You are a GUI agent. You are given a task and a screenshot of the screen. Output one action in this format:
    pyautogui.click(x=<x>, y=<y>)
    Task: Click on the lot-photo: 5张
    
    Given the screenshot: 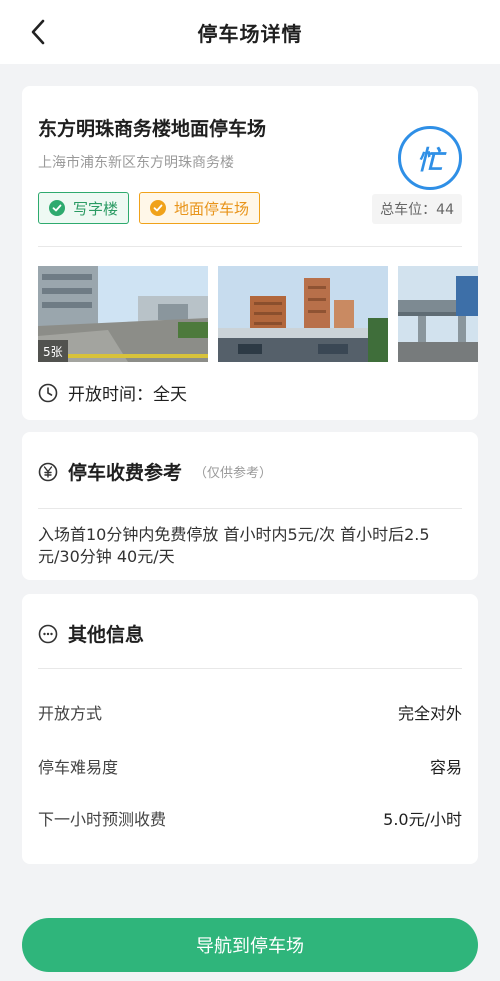 What is the action you would take?
    pyautogui.click(x=123, y=314)
    